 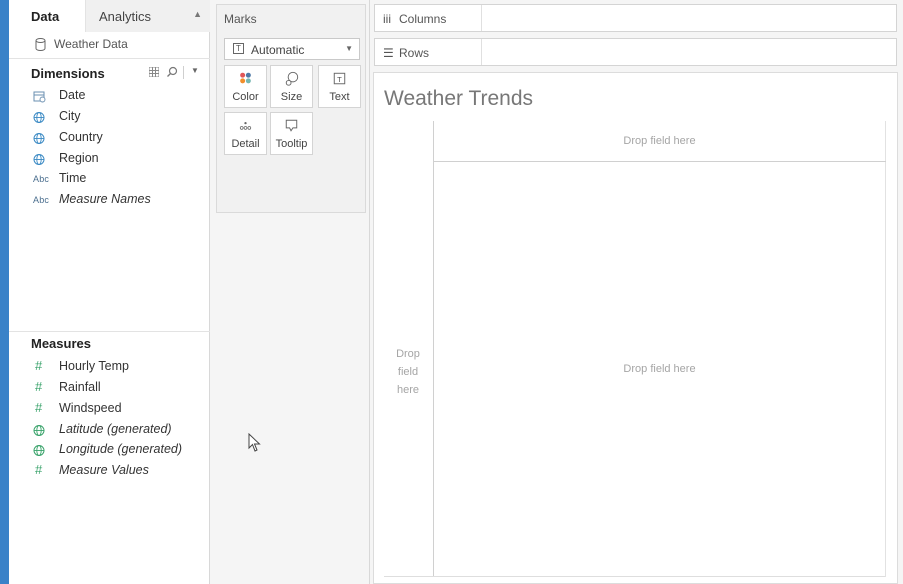 I want to click on text-mark-icon: T, so click(x=238, y=48).